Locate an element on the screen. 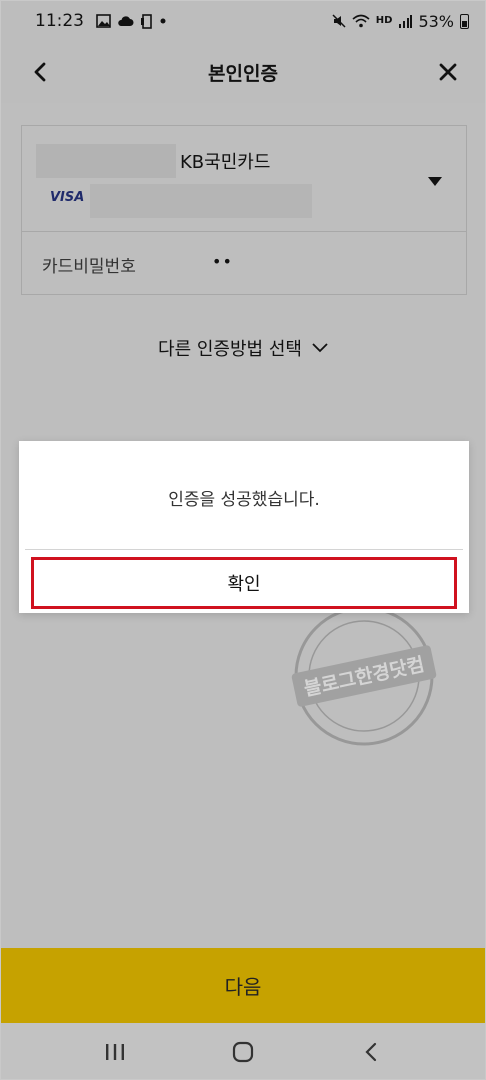 The image size is (486, 1080). app-header: 본인인증 is located at coordinates (243, 72).